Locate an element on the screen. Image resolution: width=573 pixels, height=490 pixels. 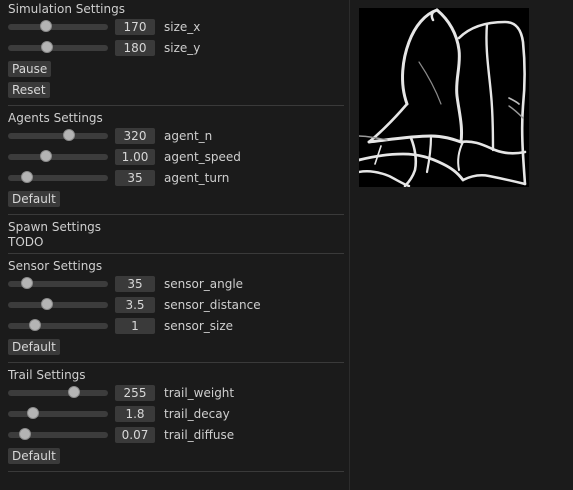
trail-weight-value: 255 is located at coordinates (135, 393).